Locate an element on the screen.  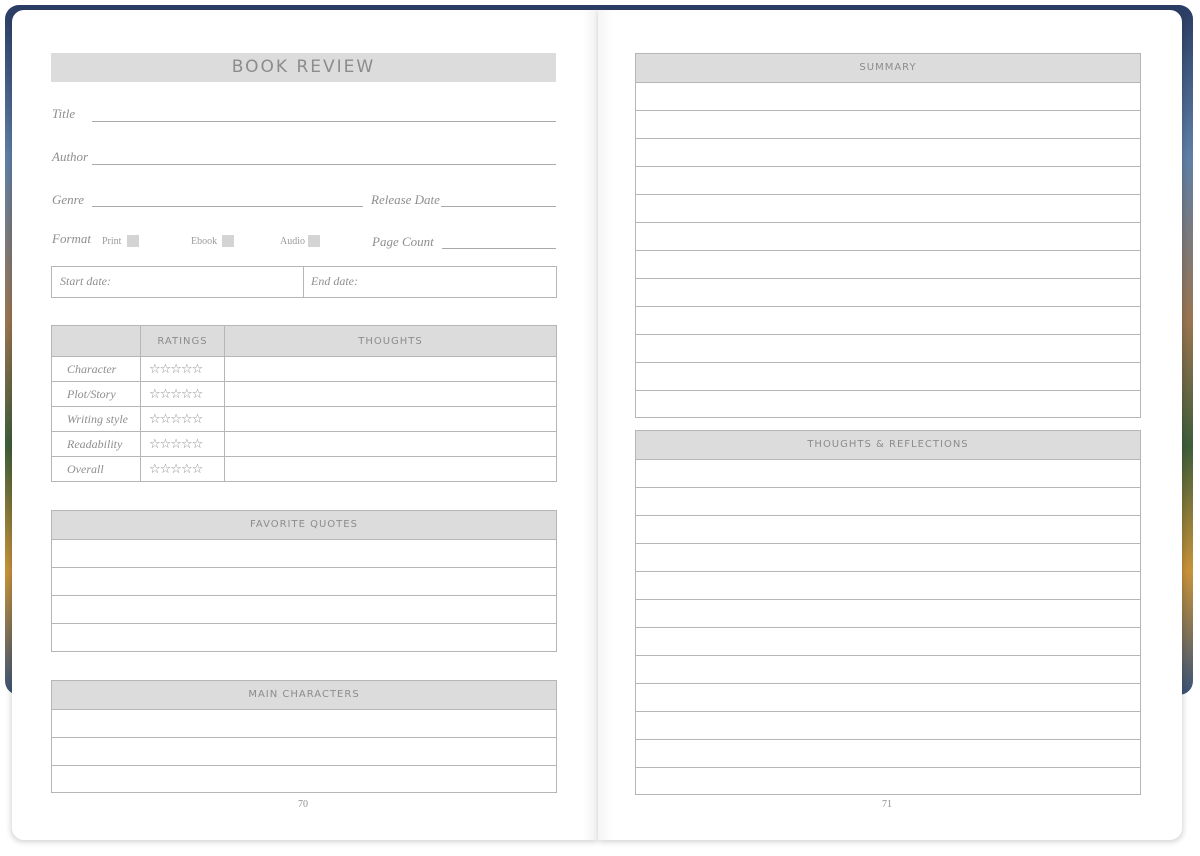
format-option-audio-label: Audio is located at coordinates (292, 241).